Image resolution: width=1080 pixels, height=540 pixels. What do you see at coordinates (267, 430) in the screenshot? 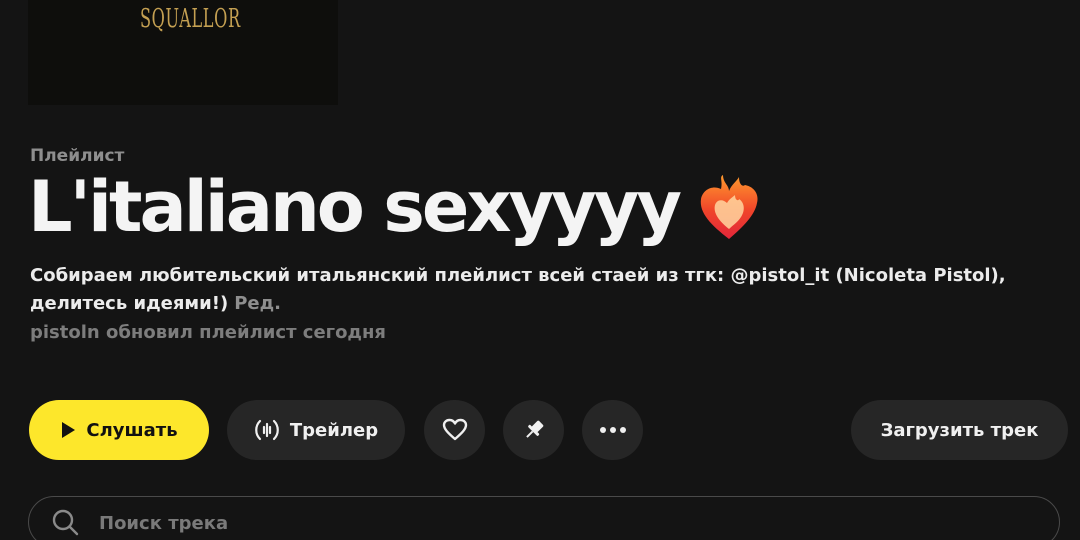
I see `trailer-waveform-icon` at bounding box center [267, 430].